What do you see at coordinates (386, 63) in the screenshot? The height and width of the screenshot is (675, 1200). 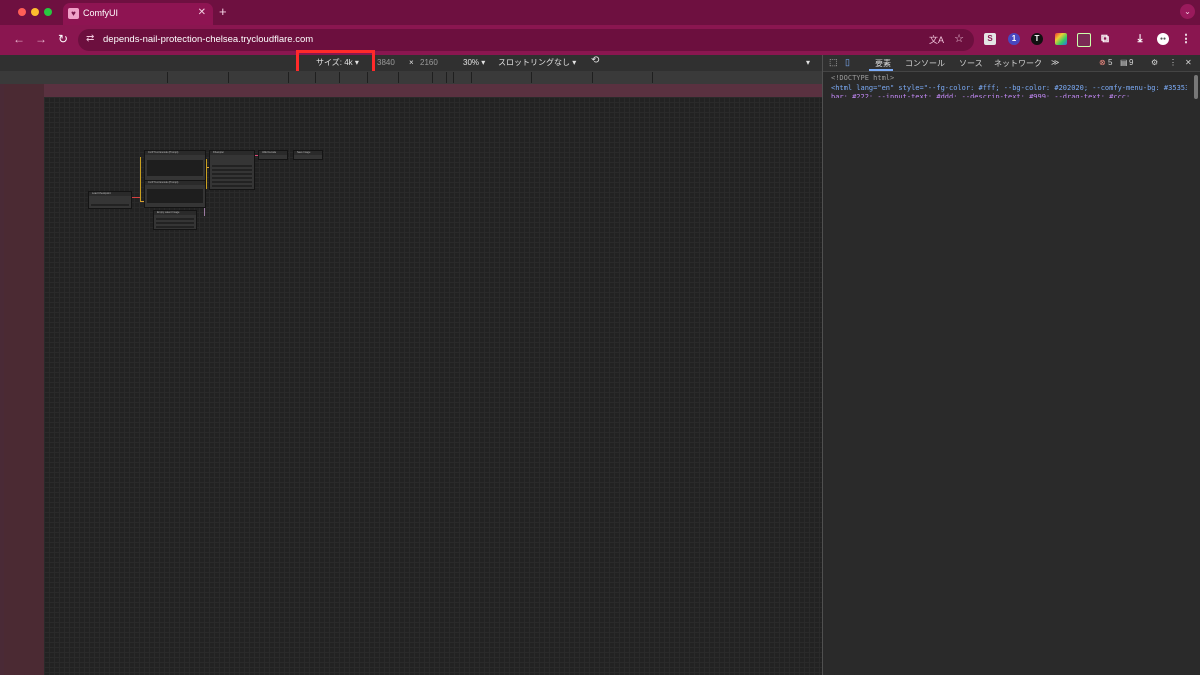 I see `width-input: 3840` at bounding box center [386, 63].